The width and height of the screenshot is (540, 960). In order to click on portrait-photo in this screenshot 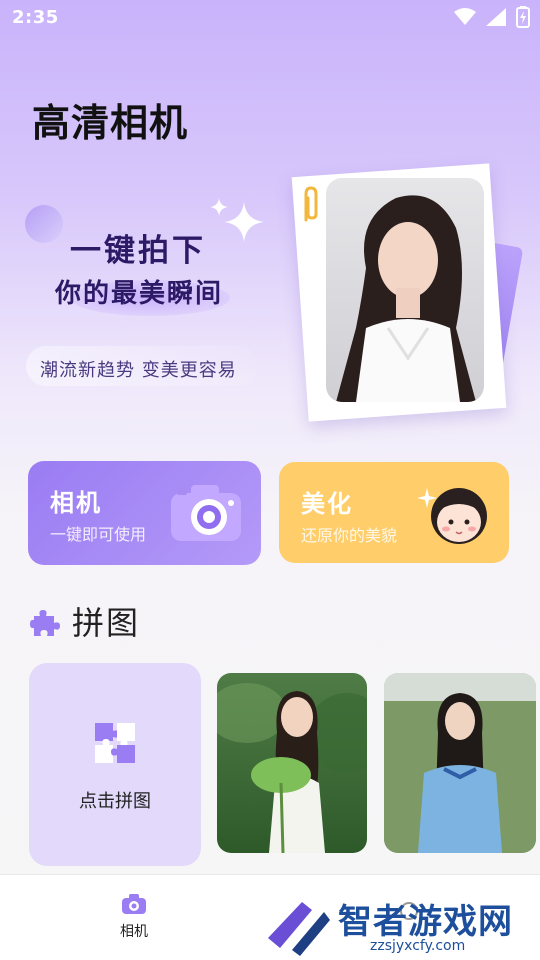, I will do `click(405, 290)`.